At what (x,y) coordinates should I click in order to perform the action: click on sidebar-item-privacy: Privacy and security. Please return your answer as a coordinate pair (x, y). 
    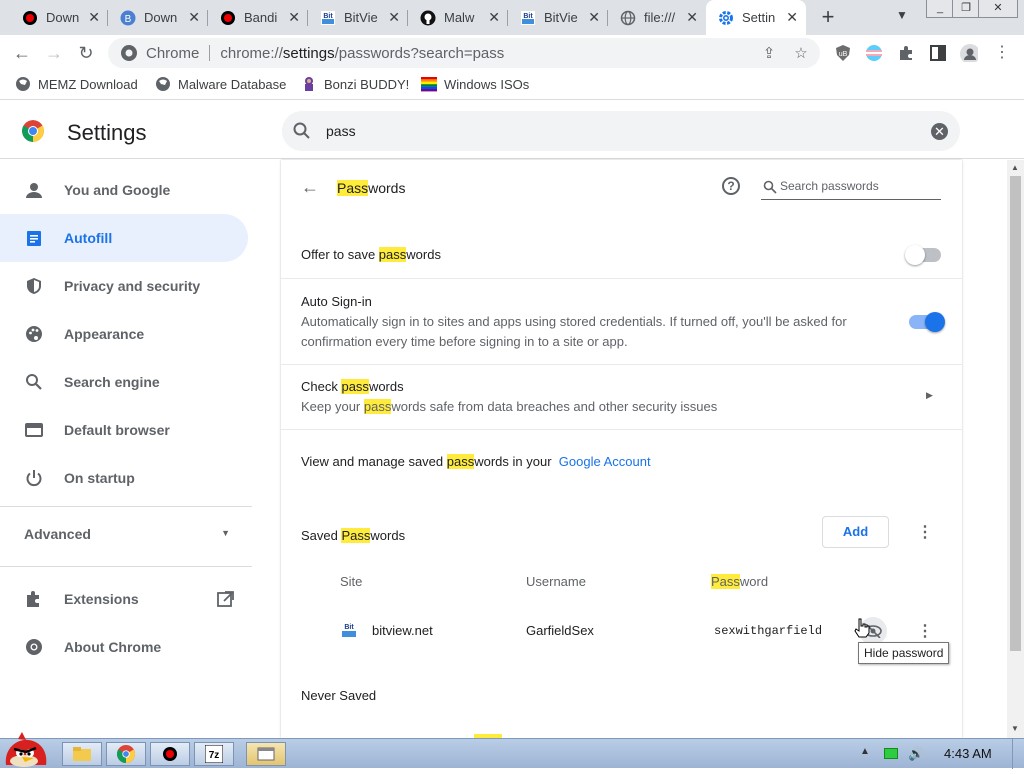
    Looking at the image, I should click on (124, 286).